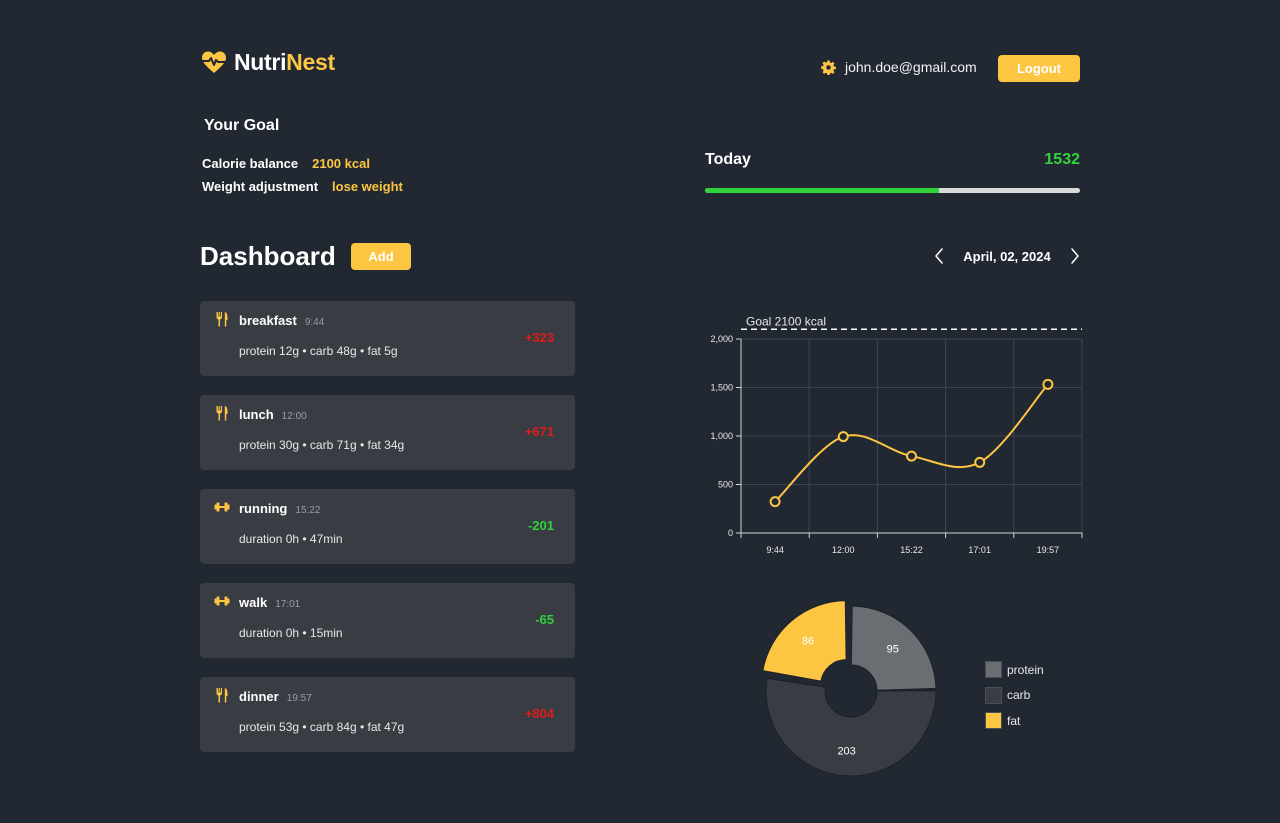 Image resolution: width=1280 pixels, height=823 pixels. I want to click on brand-name: NutriNest, so click(284, 62).